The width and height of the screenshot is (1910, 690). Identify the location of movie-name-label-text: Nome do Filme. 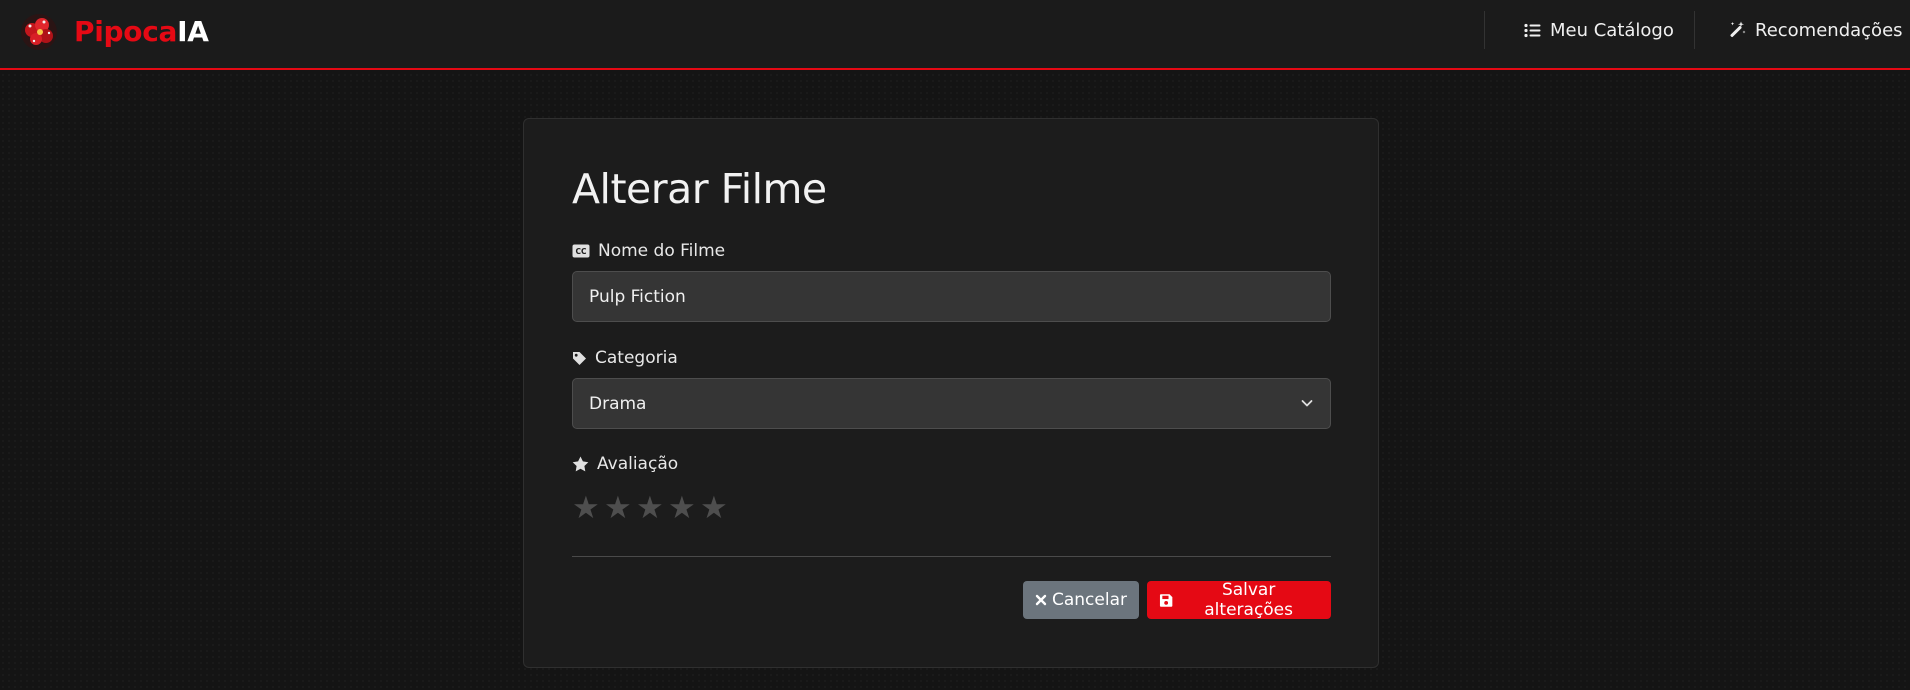
(662, 251).